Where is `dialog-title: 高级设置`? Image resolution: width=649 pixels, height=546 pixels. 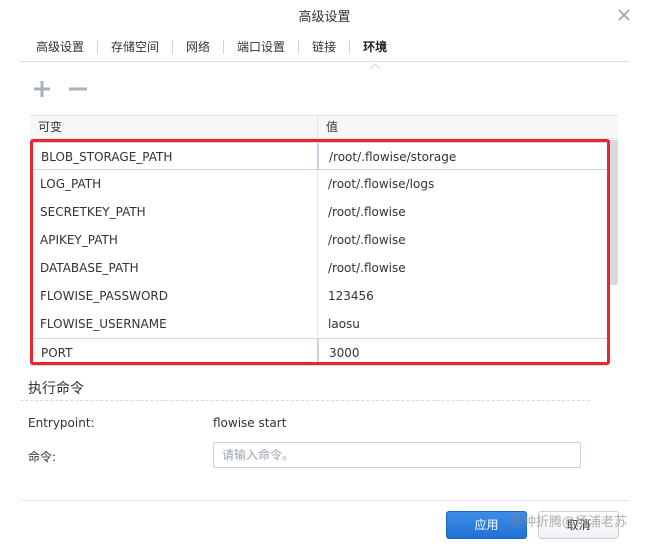
dialog-title: 高级设置 is located at coordinates (324, 17).